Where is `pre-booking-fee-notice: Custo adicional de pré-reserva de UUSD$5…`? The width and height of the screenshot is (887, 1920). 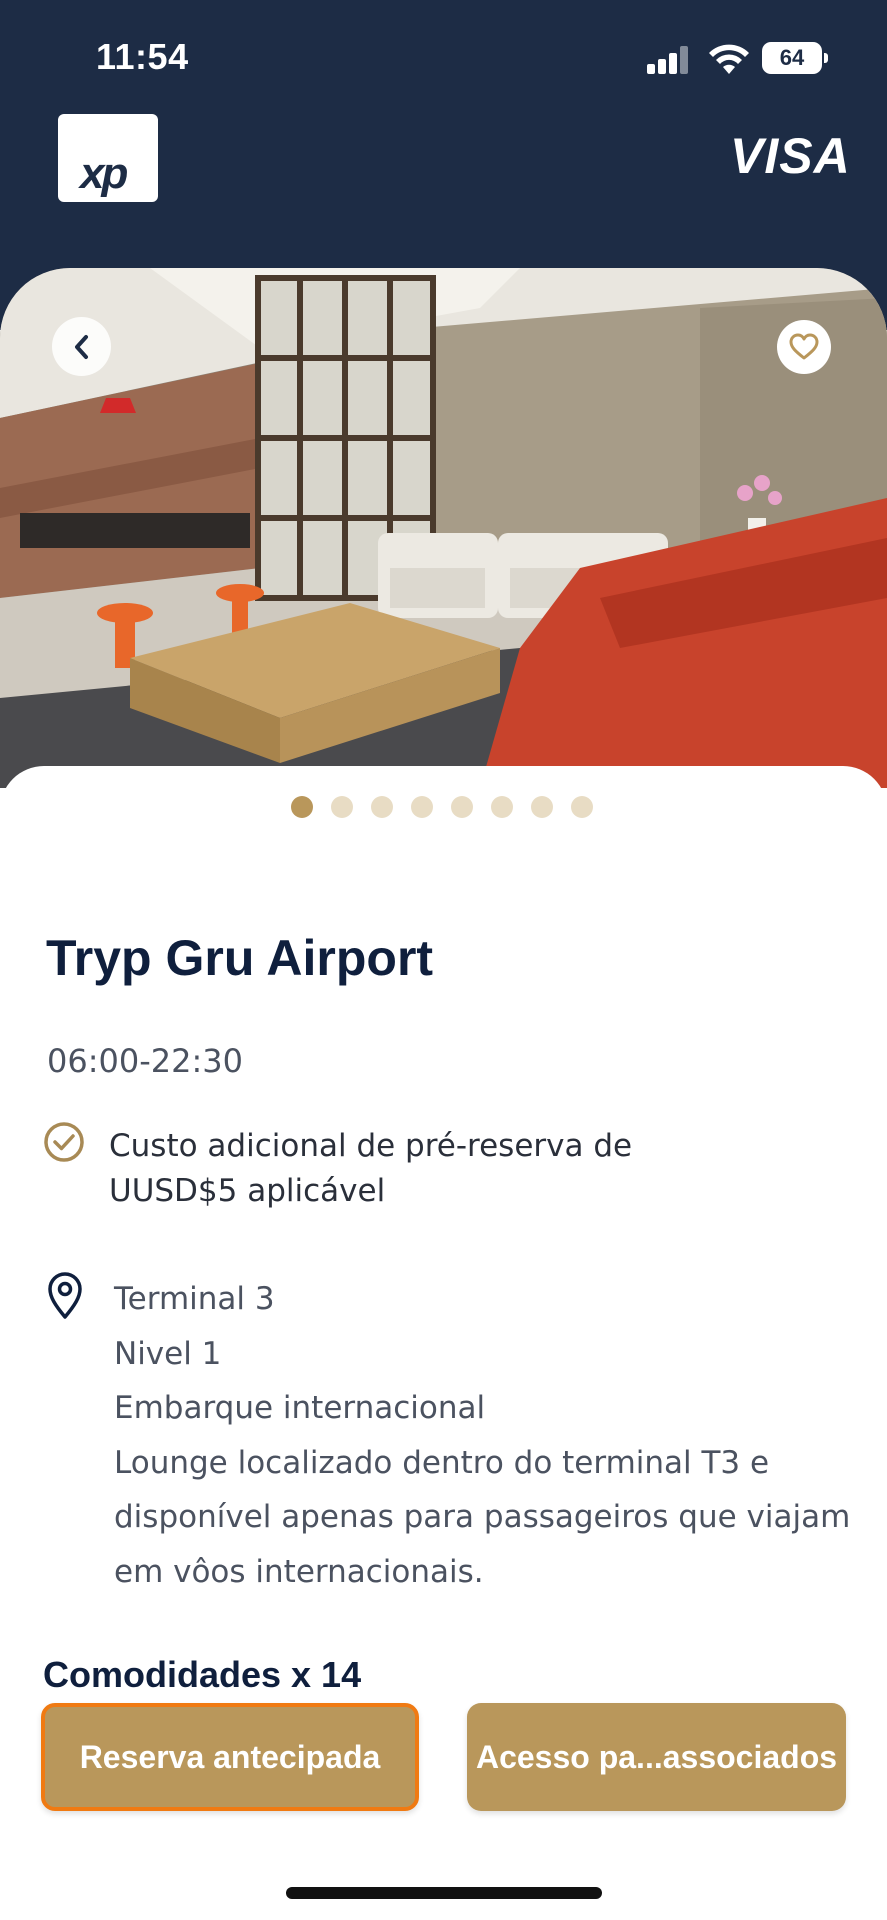 pre-booking-fee-notice: Custo adicional de pré-reserva de UUSD$5… is located at coordinates (389, 1169).